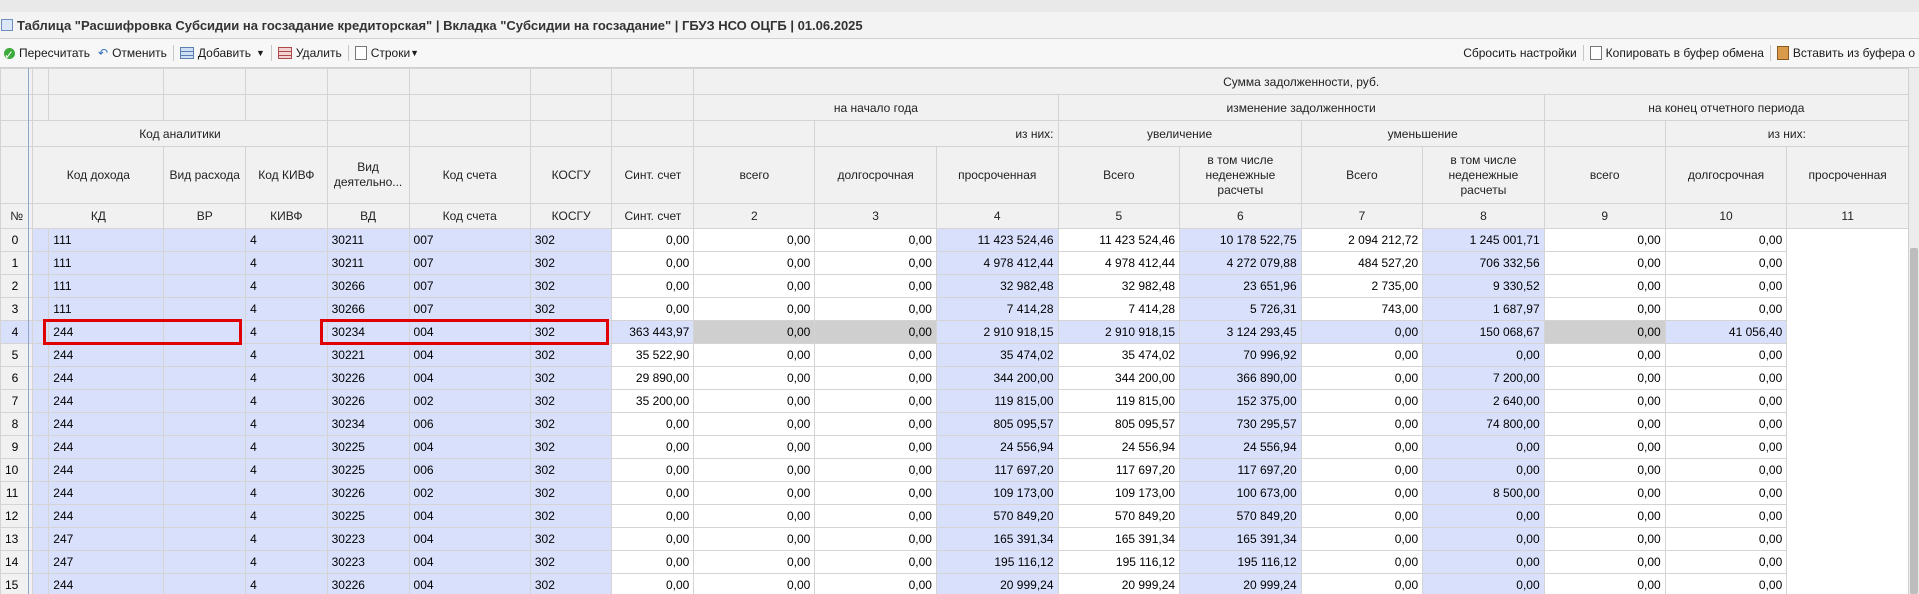 Image resolution: width=1919 pixels, height=594 pixels. What do you see at coordinates (997, 583) in the screenshot?
I see `table-cell: 20 999,24` at bounding box center [997, 583].